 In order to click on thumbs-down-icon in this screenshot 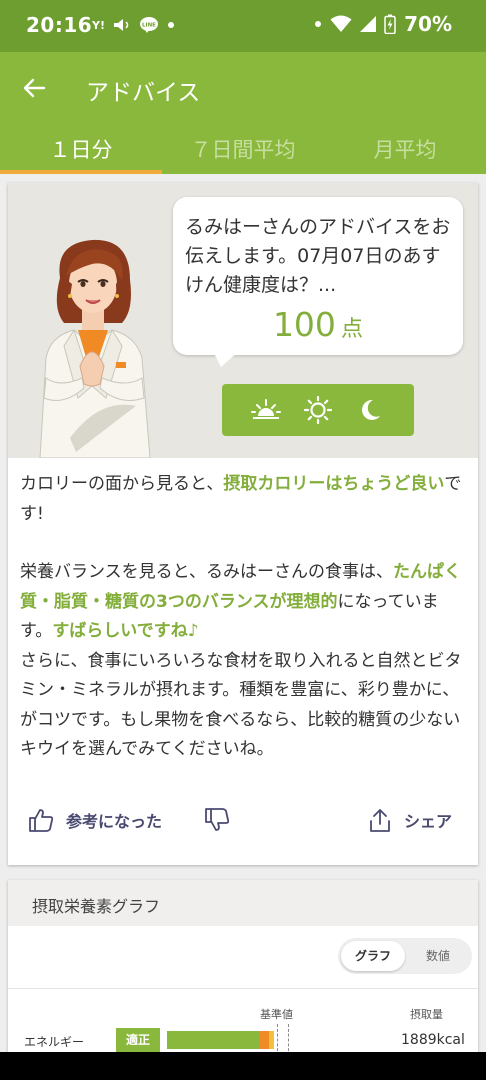, I will do `click(217, 819)`.